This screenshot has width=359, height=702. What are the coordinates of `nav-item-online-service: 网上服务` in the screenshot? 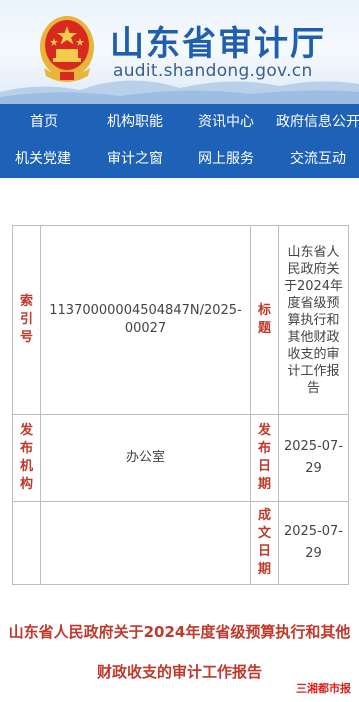 It's located at (226, 159).